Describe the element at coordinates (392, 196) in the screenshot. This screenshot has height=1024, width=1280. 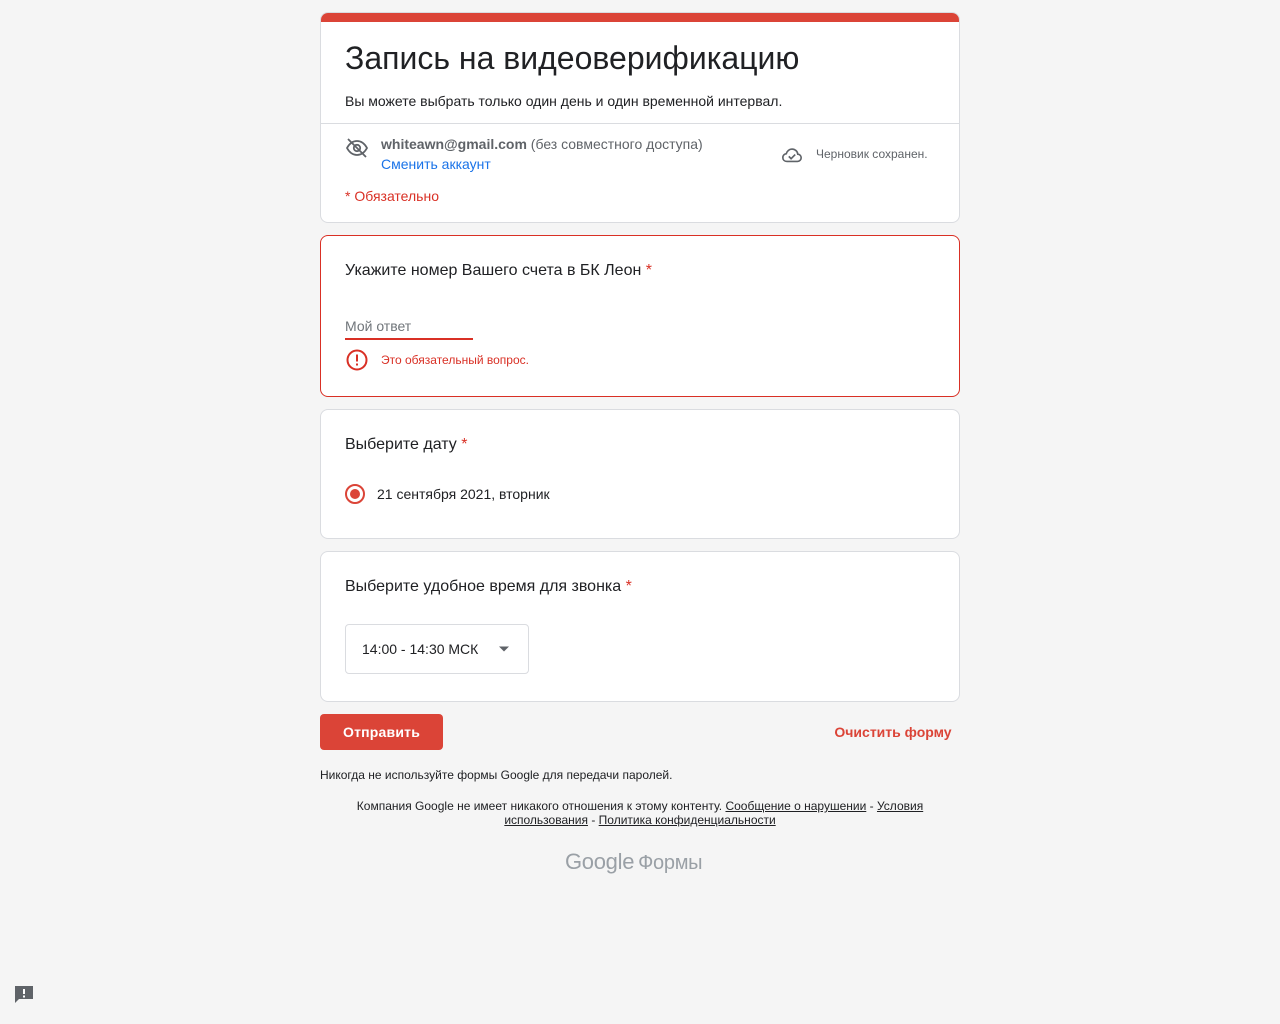
I see `required-note: * Обязательно` at that location.